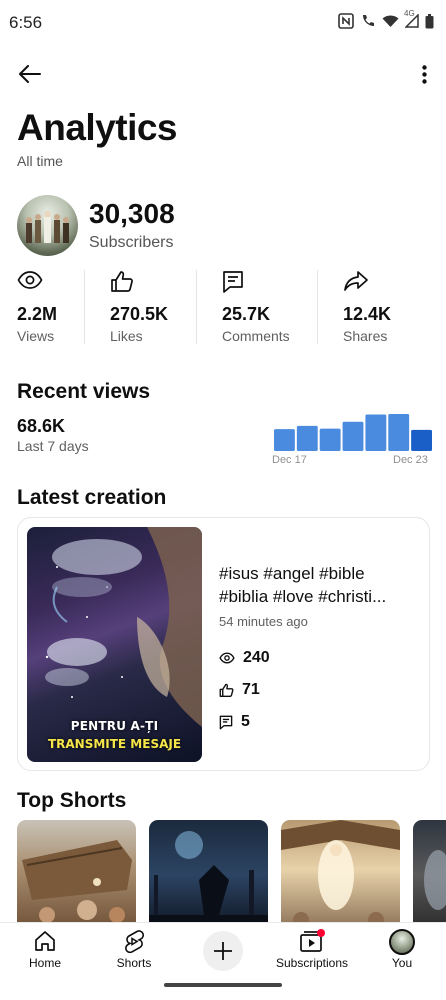 The width and height of the screenshot is (446, 1000). I want to click on stat-likes: 270.5K Likes, so click(150, 307).